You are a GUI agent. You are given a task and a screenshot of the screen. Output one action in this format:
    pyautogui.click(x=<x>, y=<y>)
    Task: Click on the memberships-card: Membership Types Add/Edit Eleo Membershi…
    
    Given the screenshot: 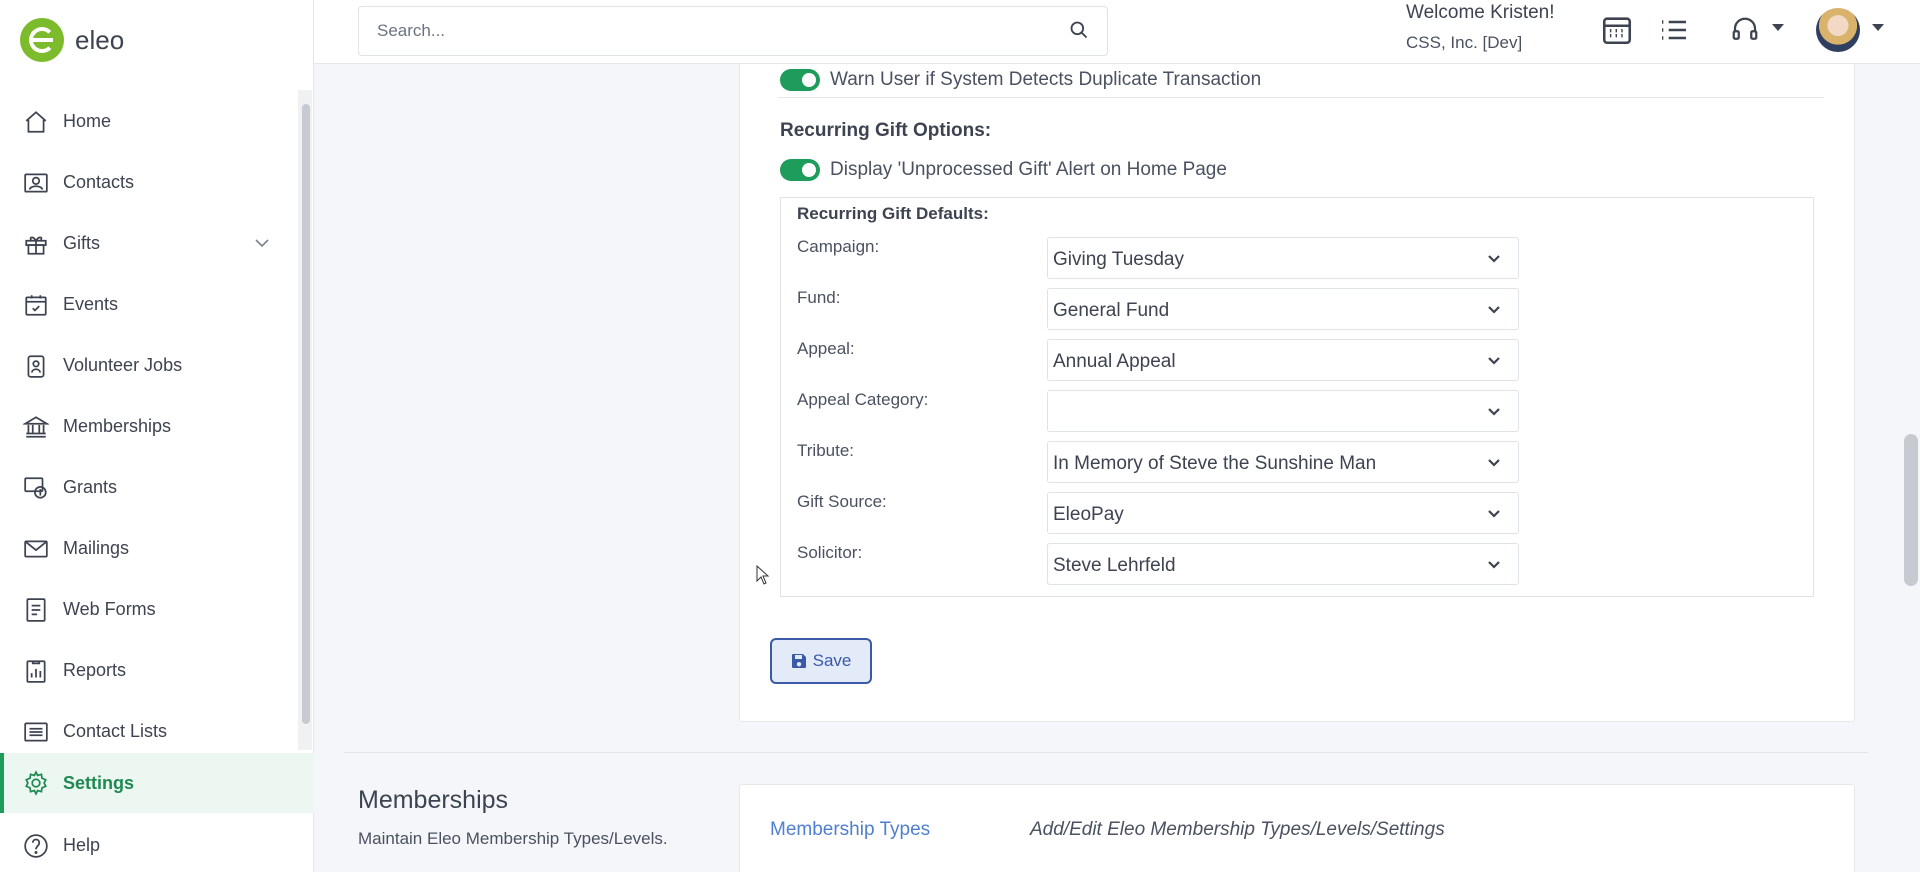 What is the action you would take?
    pyautogui.click(x=1297, y=828)
    